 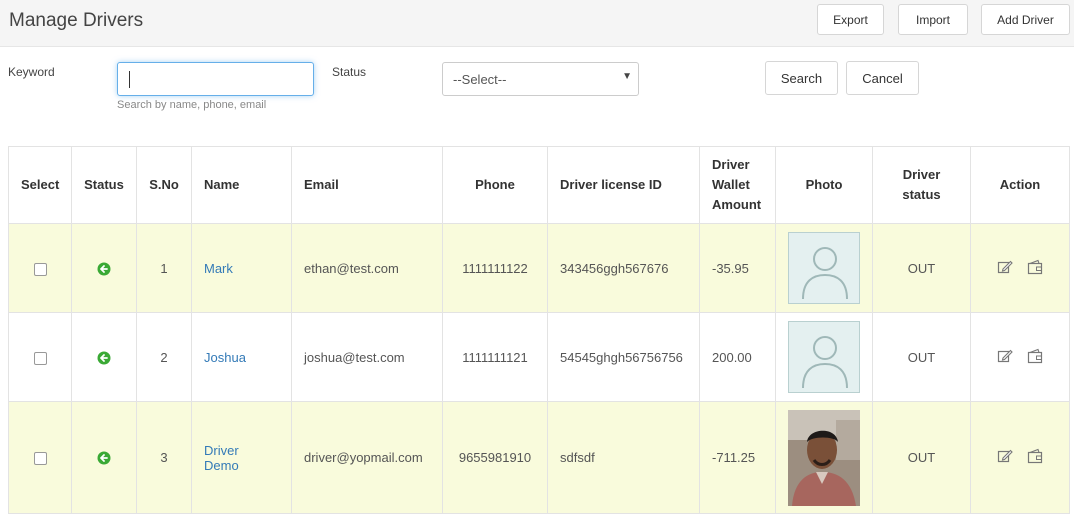 I want to click on col-status: Status, so click(x=104, y=185).